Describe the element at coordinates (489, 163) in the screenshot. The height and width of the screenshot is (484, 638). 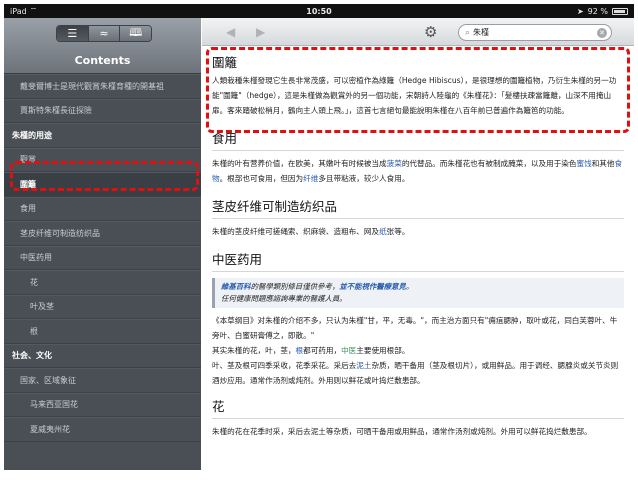
I see `text-run: 的代替品。而朱槿花也有被制成腌菜，以及用于染色` at that location.